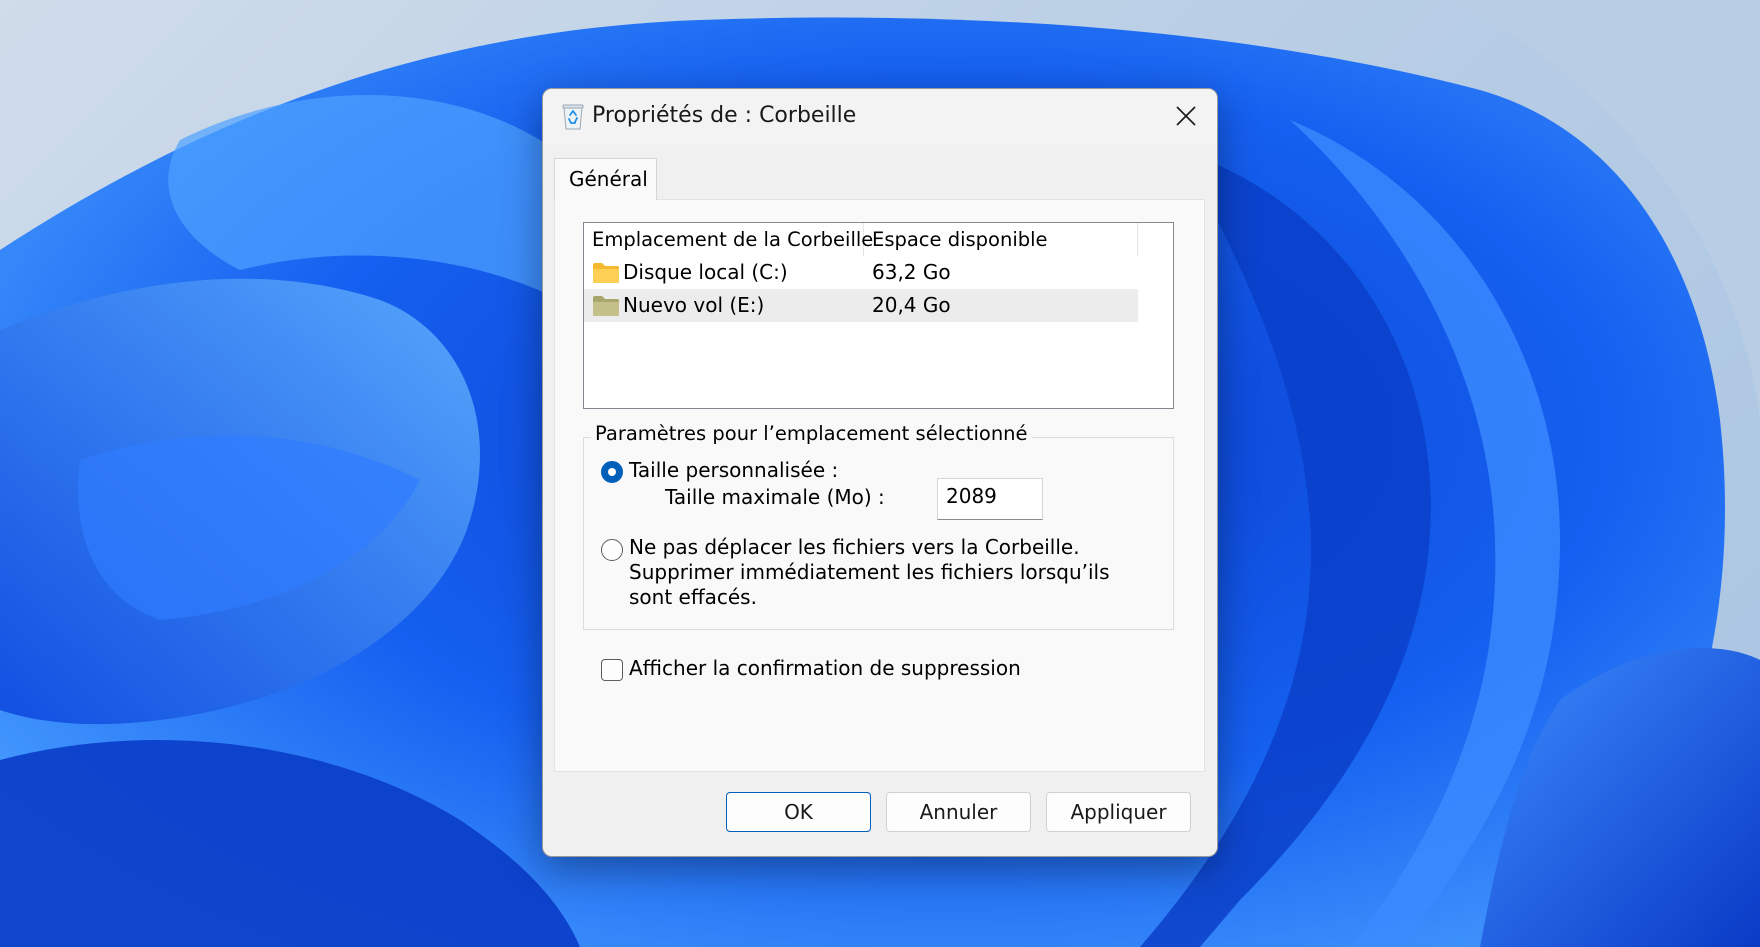 This screenshot has width=1760, height=947. I want to click on custom-size-radio, so click(612, 472).